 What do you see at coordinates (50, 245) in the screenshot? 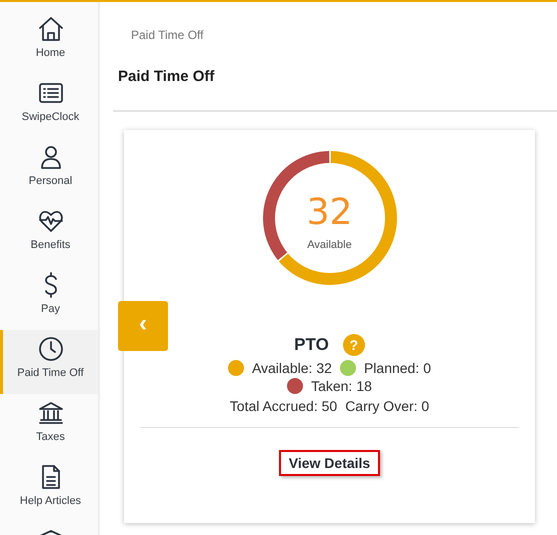
I see `sidebar-label: Benefits` at bounding box center [50, 245].